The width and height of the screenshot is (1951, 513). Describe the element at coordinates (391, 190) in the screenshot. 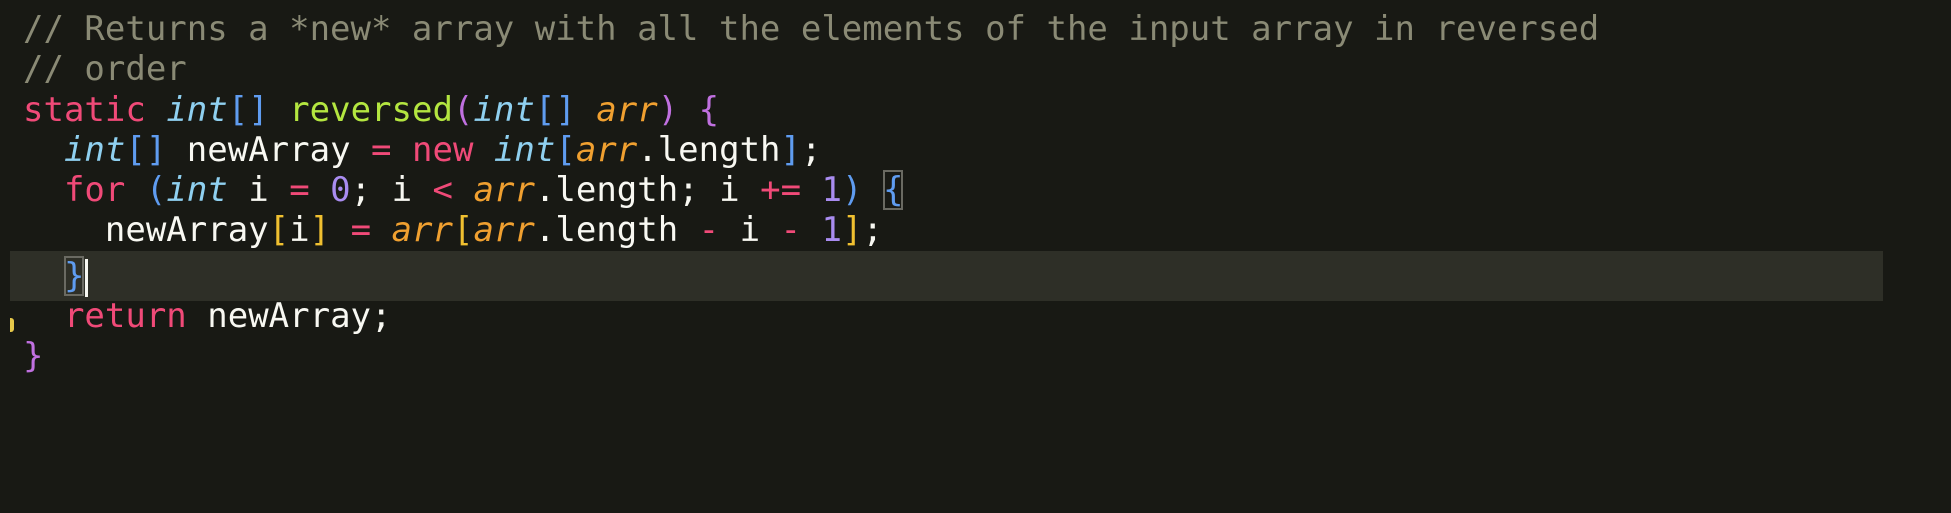

I see `code-token-ident: ; i` at that location.